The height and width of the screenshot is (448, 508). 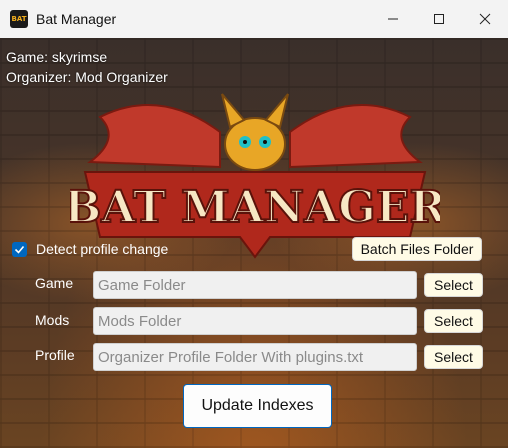 What do you see at coordinates (255, 321) in the screenshot?
I see `mods-folder-input` at bounding box center [255, 321].